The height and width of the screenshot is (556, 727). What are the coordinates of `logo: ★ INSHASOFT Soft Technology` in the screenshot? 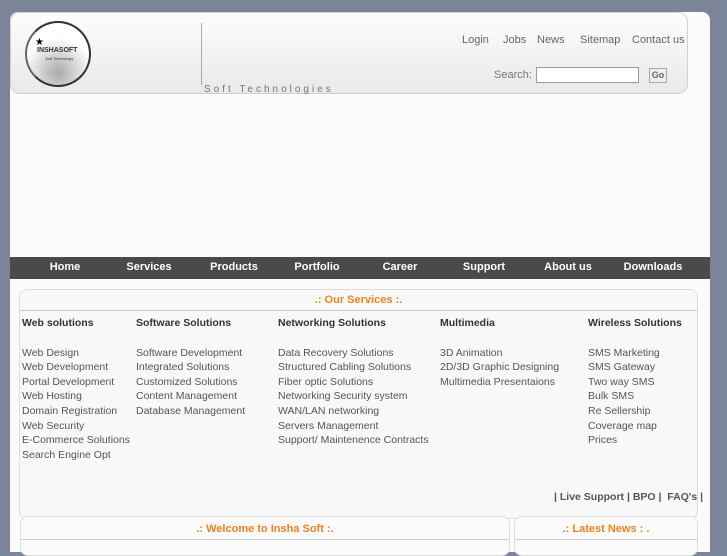 It's located at (58, 54).